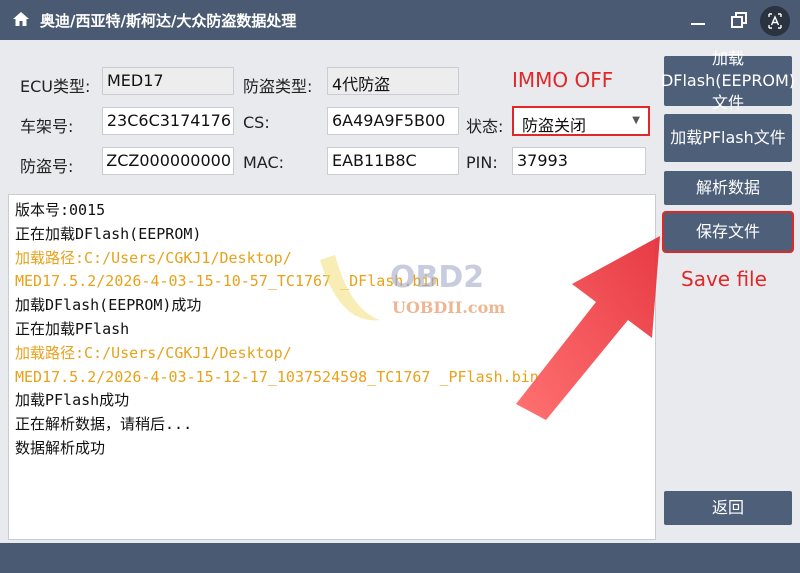 The height and width of the screenshot is (573, 800). I want to click on log-line: 版本号:0015, so click(60, 210).